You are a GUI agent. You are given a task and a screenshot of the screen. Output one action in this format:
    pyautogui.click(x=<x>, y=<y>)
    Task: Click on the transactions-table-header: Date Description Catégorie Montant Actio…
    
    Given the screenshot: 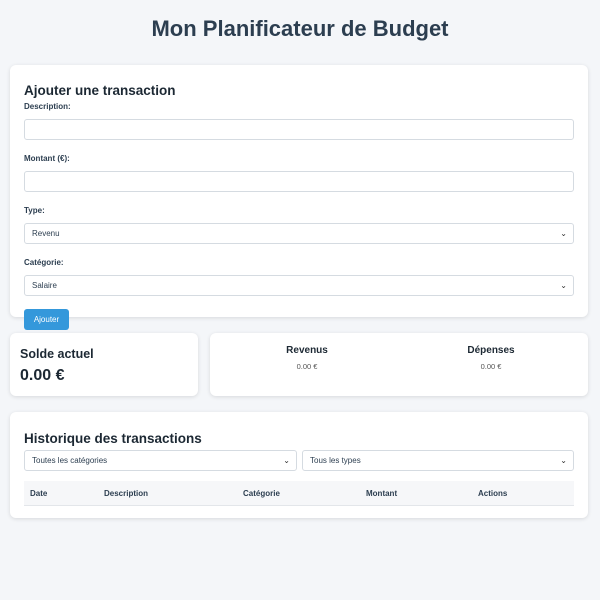 What is the action you would take?
    pyautogui.click(x=299, y=493)
    